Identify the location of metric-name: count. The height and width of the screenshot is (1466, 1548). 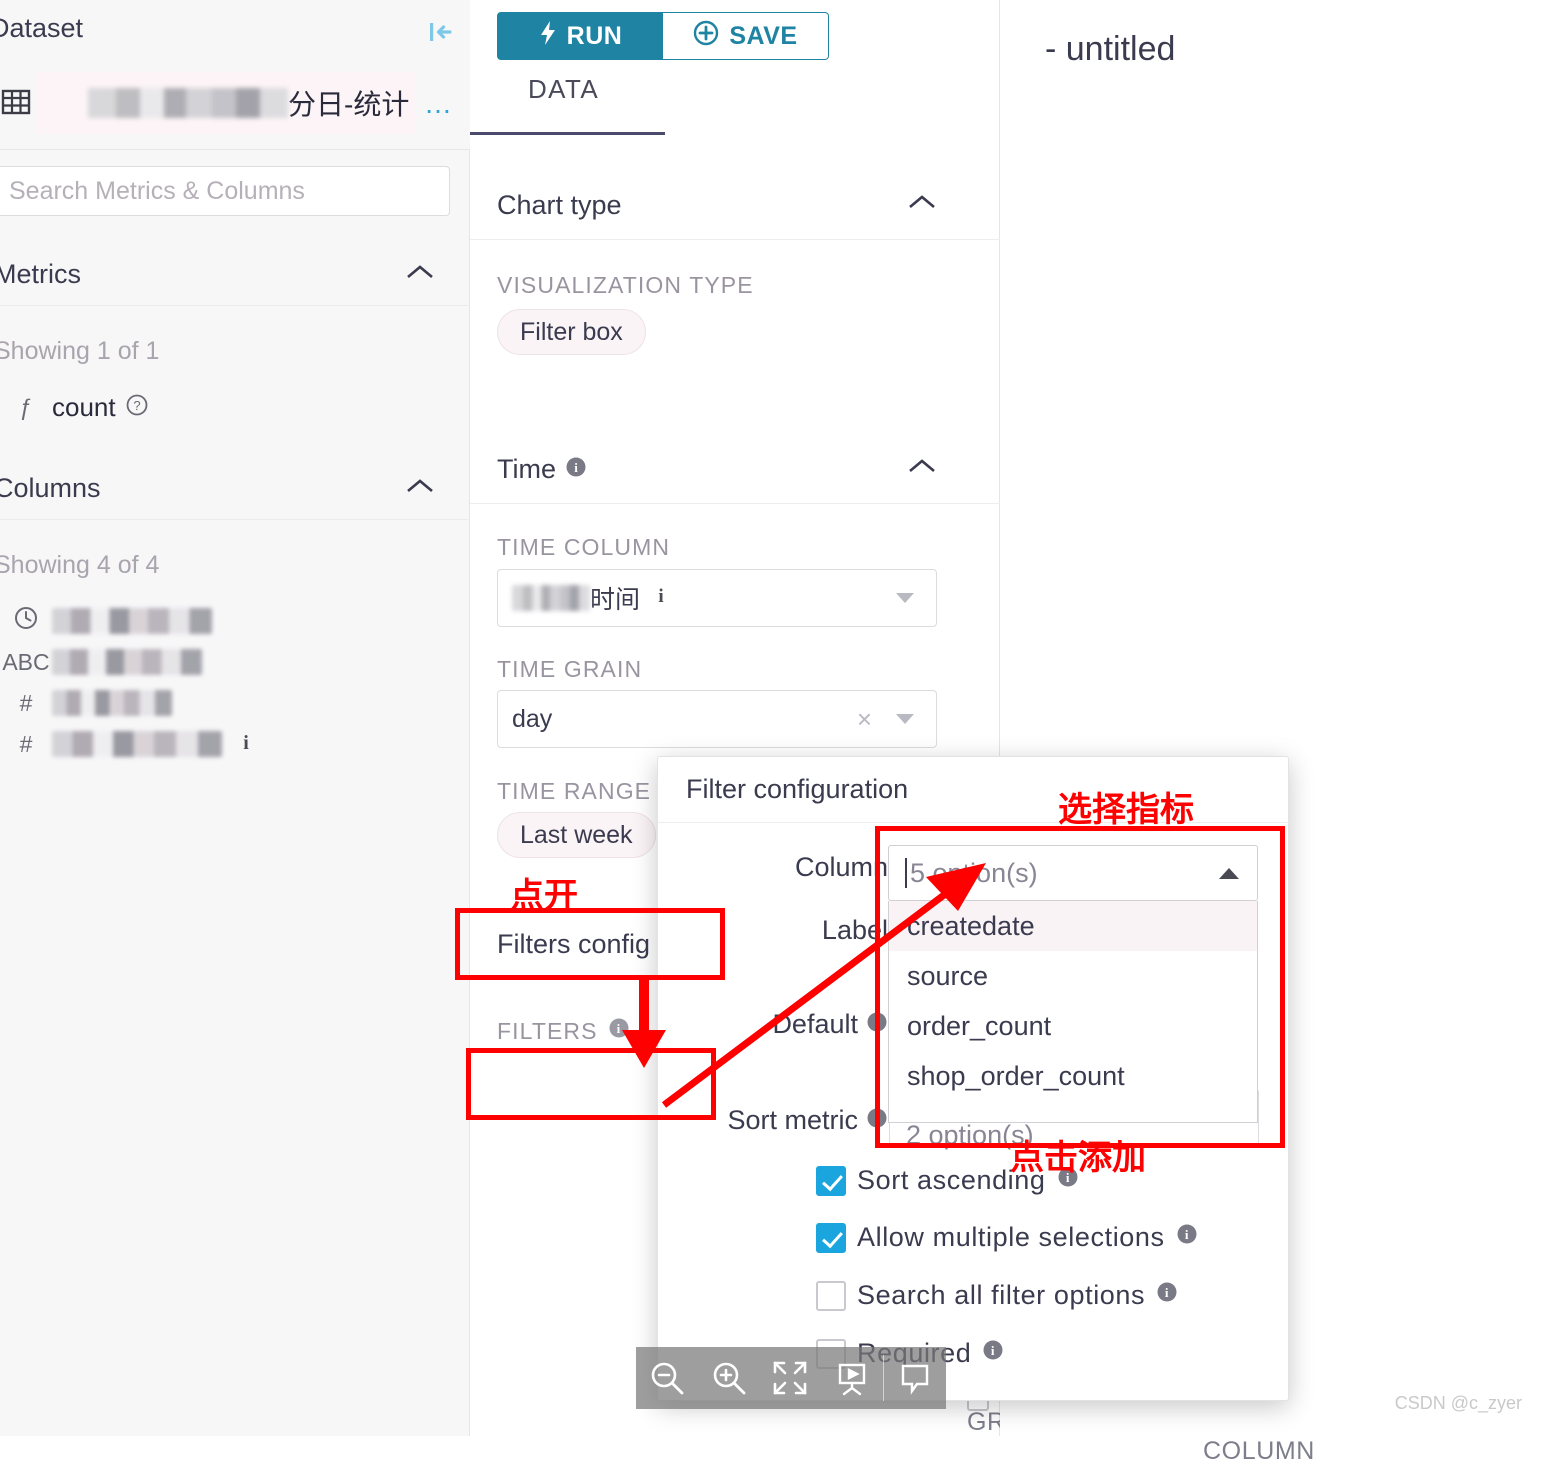
(84, 406).